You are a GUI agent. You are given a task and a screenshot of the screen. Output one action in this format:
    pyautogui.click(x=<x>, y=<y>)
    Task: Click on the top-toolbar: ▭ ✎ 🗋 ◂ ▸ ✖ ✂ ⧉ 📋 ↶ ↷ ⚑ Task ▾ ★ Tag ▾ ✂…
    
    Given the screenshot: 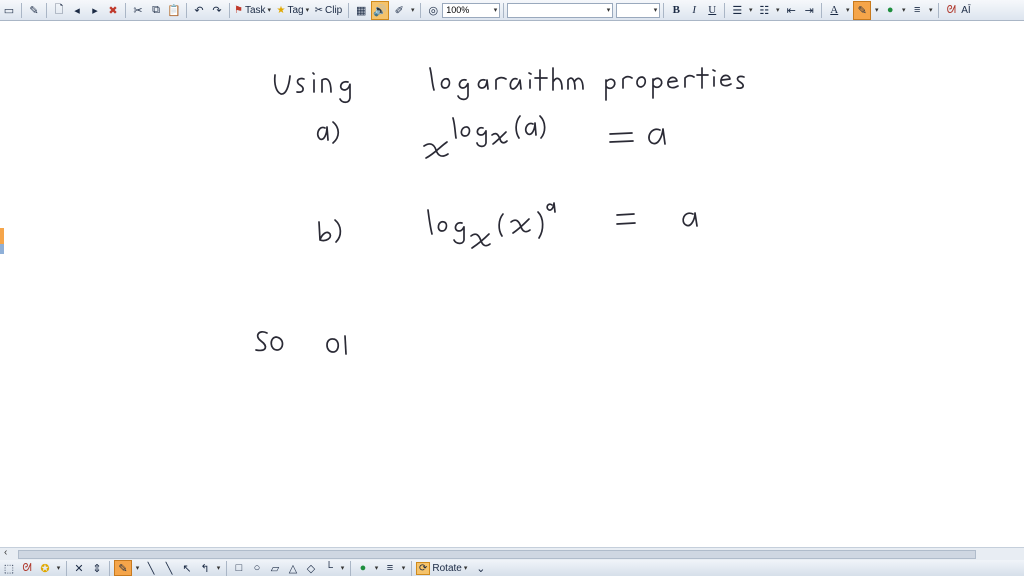 What is the action you would take?
    pyautogui.click(x=512, y=10)
    